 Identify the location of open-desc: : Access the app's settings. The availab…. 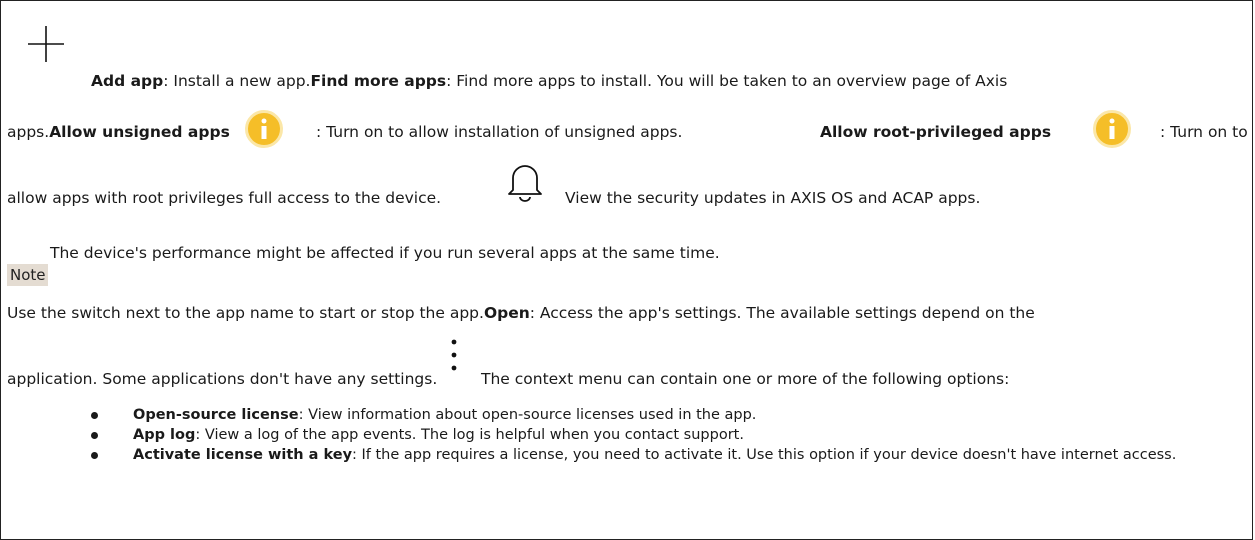
(782, 313).